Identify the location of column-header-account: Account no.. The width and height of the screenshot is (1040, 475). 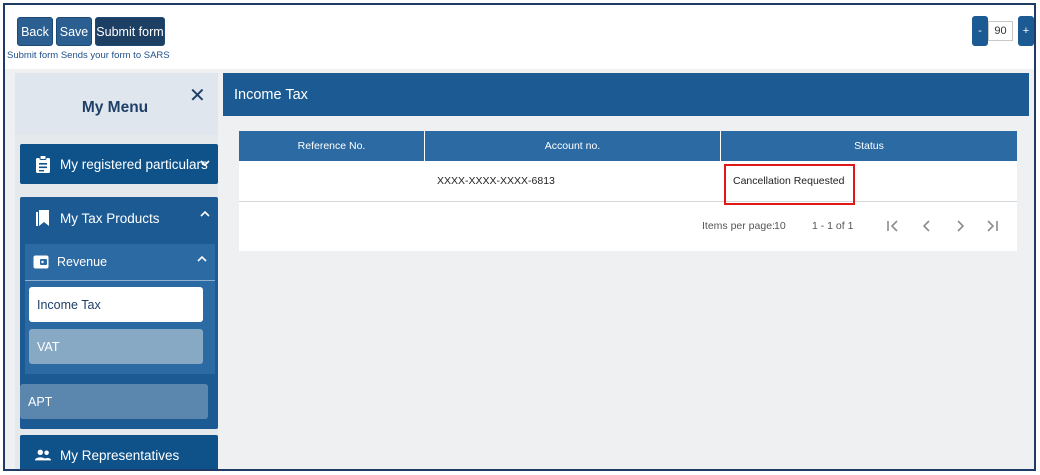
(573, 146).